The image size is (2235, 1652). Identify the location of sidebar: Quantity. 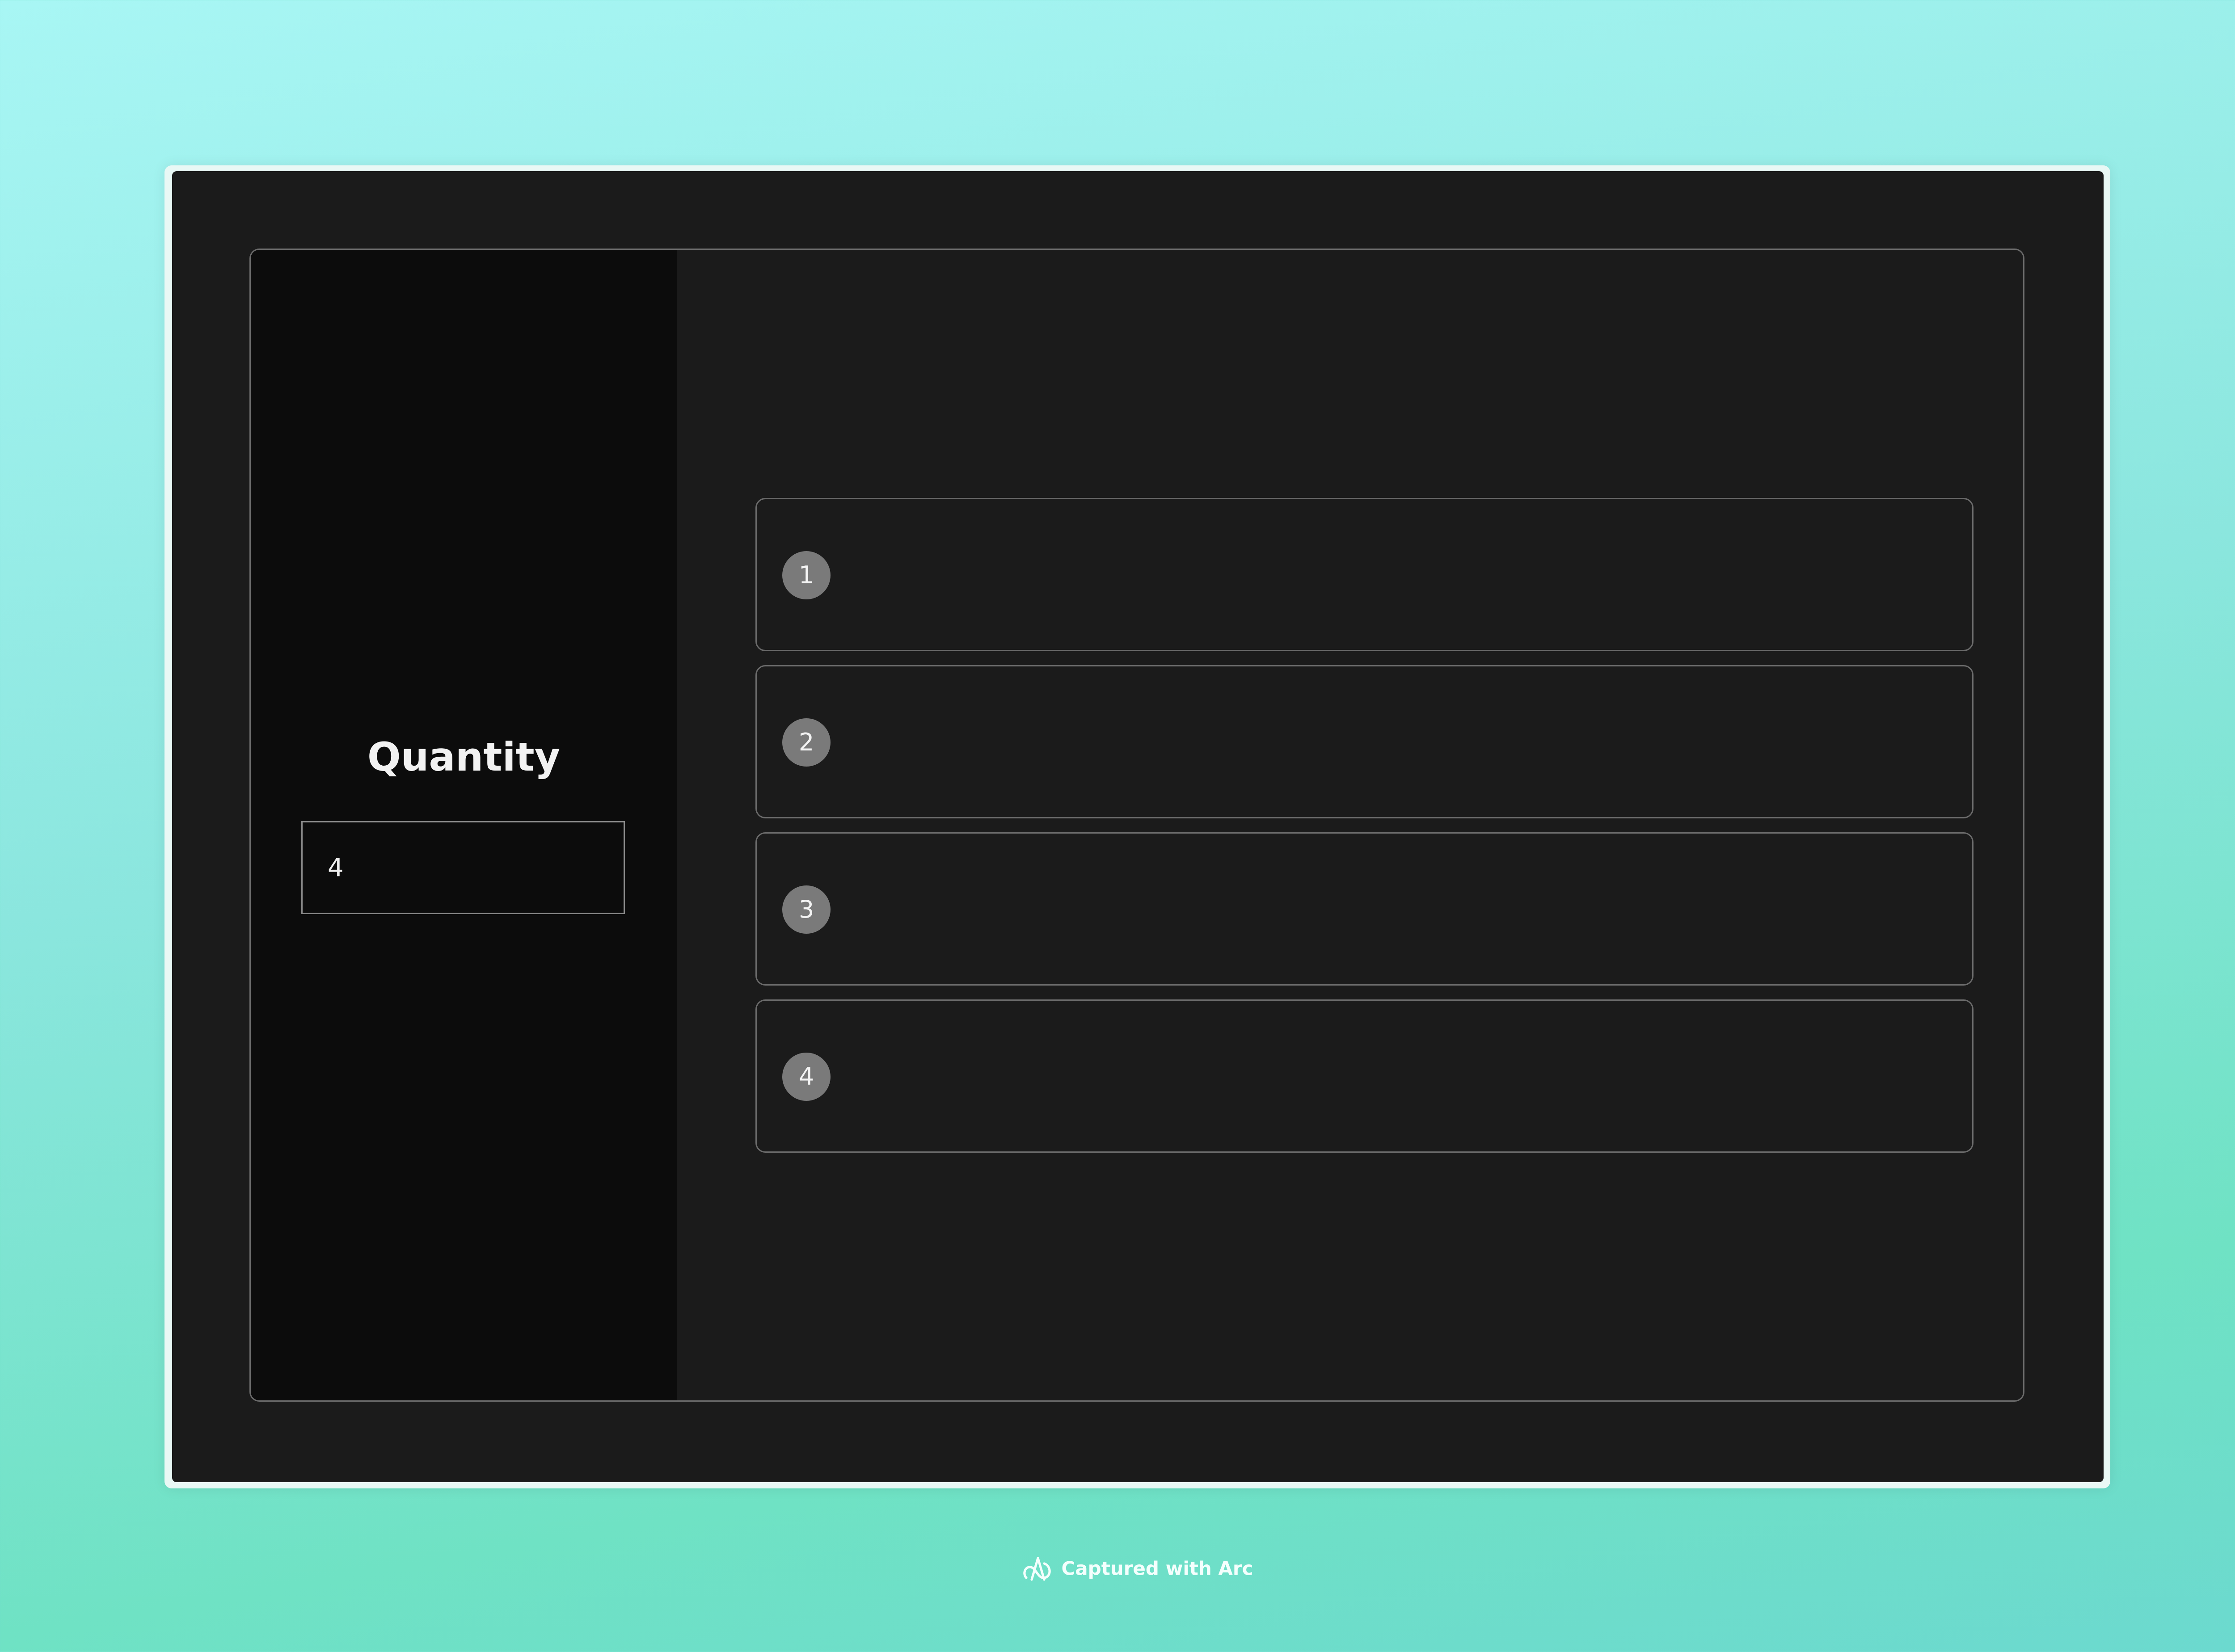
(464, 825).